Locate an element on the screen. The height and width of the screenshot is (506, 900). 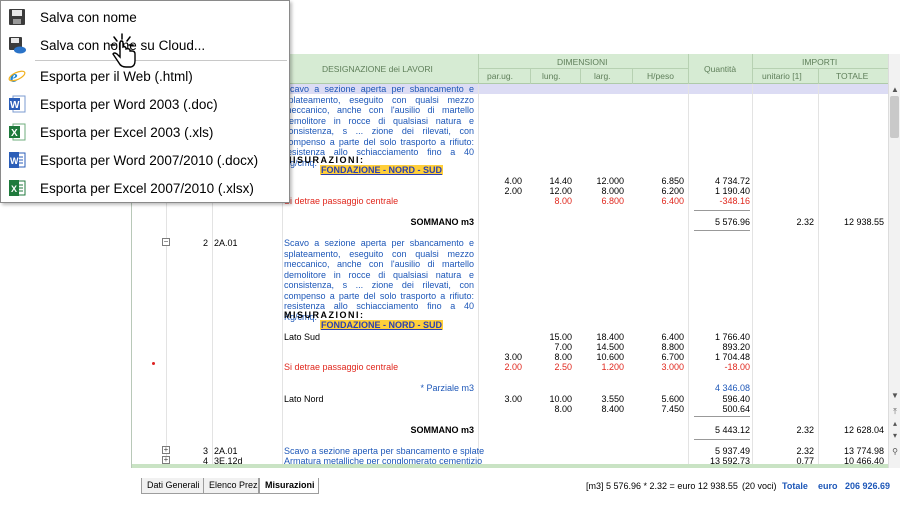
header-par-ug: par.ug. is located at coordinates (500, 76).